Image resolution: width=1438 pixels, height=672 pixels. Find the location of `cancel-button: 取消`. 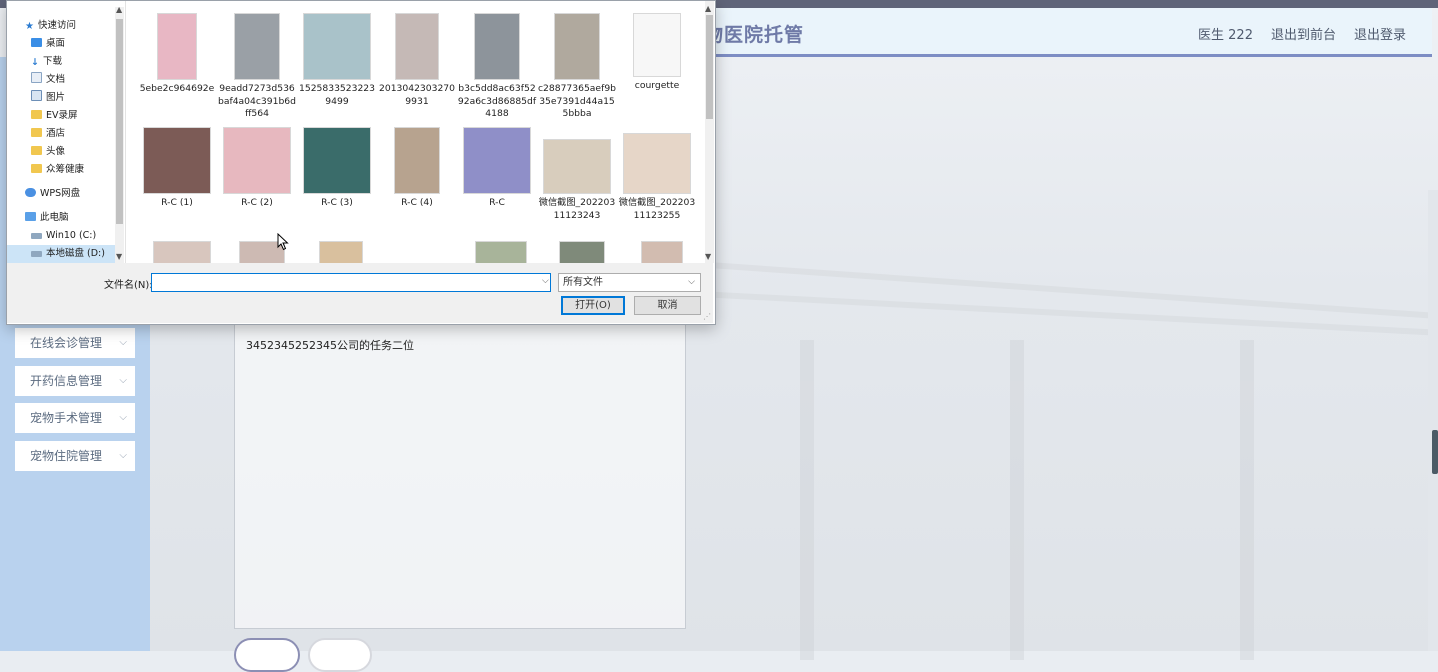

cancel-button: 取消 is located at coordinates (667, 305).